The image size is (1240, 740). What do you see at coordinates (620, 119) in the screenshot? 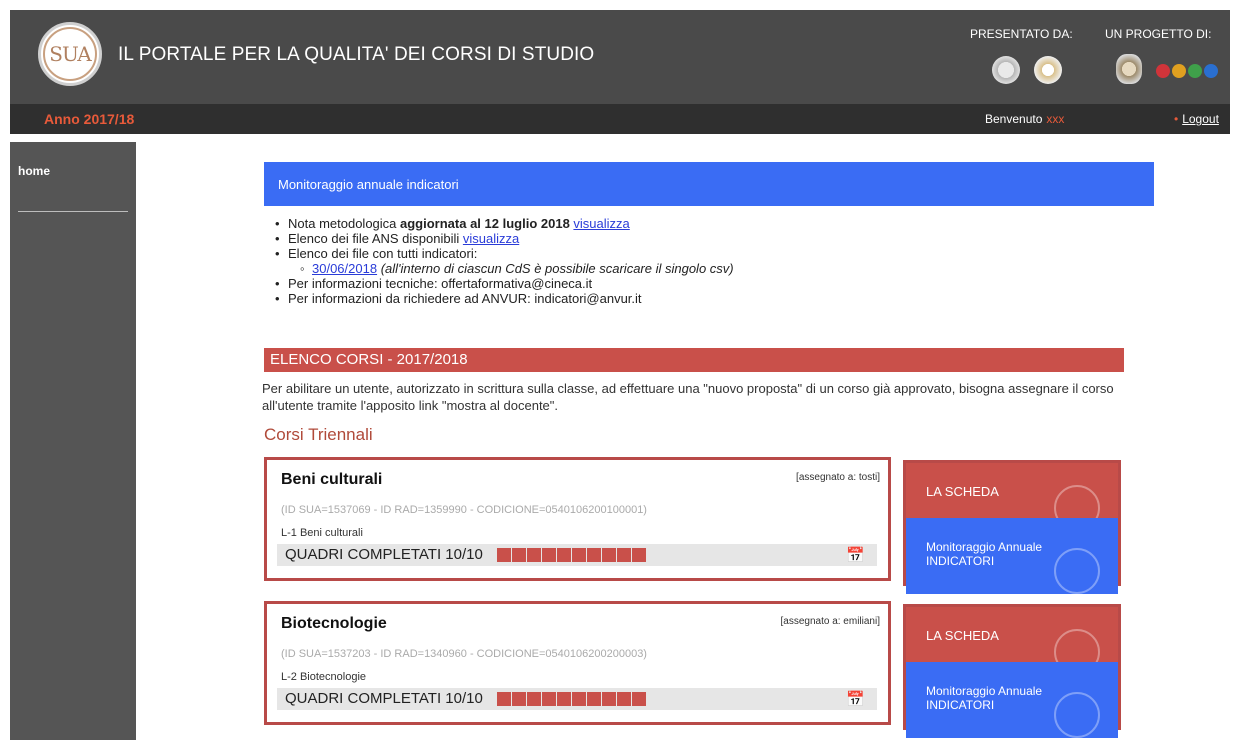
I see `sub-header: Anno 2017/18 Benvenuto xxx • Logout` at bounding box center [620, 119].